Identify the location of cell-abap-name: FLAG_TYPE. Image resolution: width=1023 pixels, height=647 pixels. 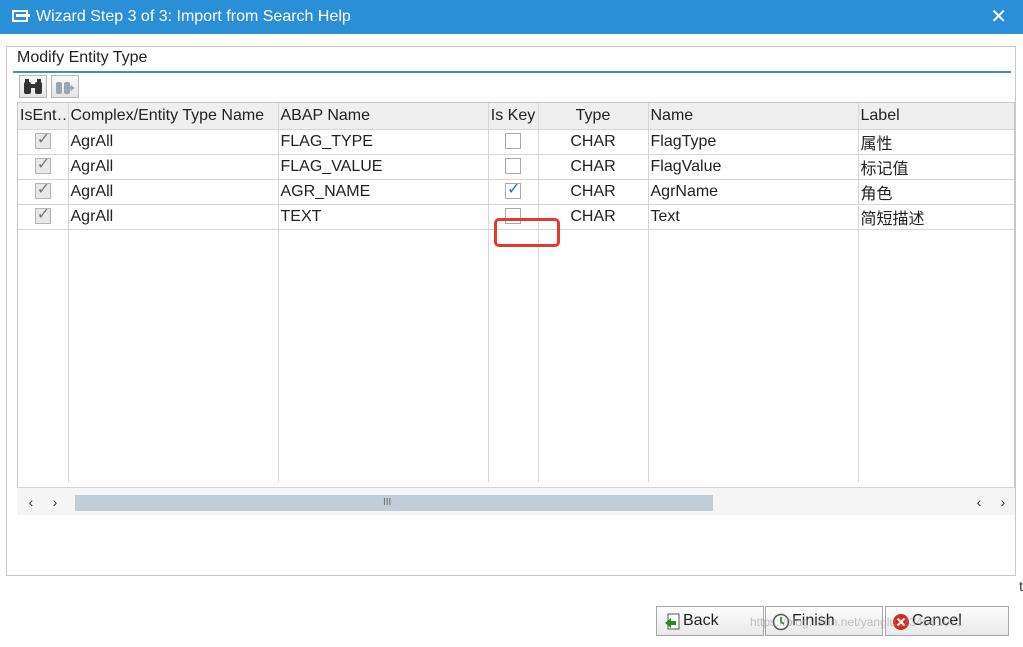
(383, 142).